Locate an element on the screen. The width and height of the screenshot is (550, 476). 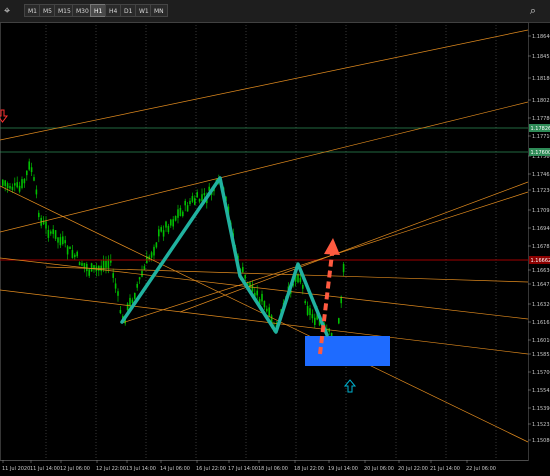
time-label: 18 Jul 22:00 is located at coordinates (309, 469).